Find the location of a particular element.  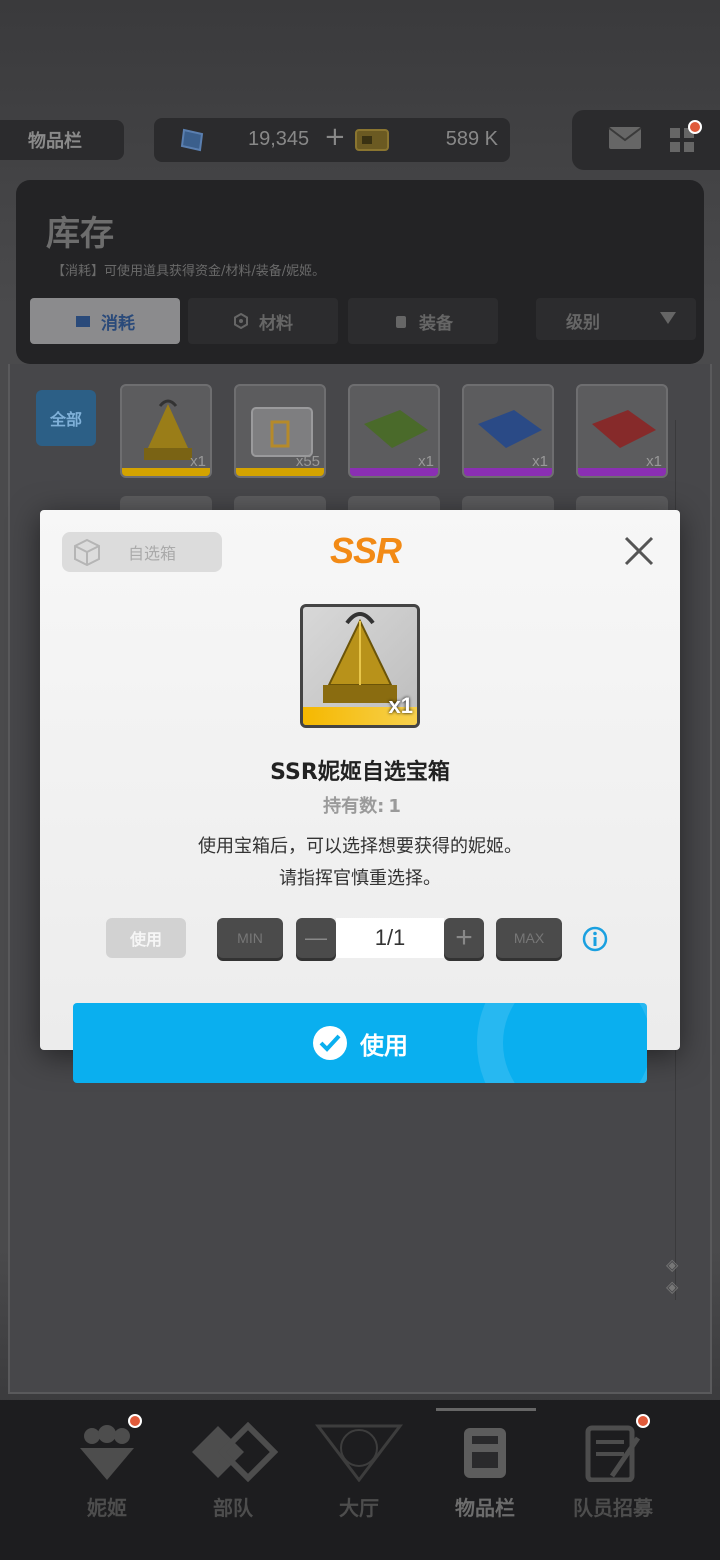

item-name: SSR妮姬自选宝箱 is located at coordinates (360, 772).